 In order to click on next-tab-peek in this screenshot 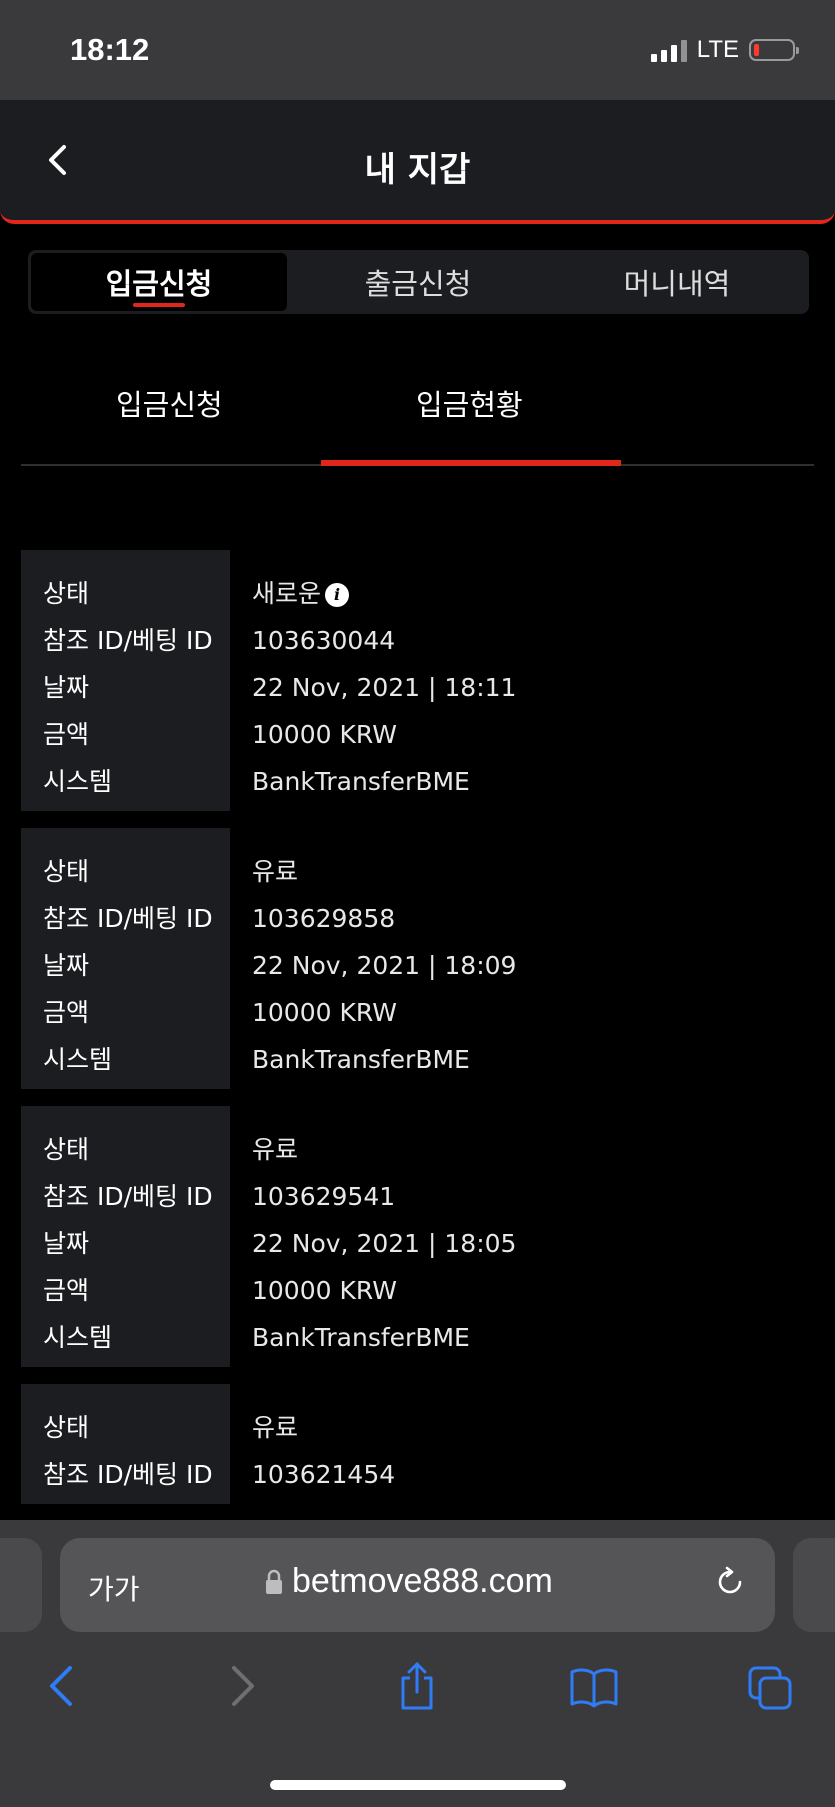, I will do `click(814, 1585)`.